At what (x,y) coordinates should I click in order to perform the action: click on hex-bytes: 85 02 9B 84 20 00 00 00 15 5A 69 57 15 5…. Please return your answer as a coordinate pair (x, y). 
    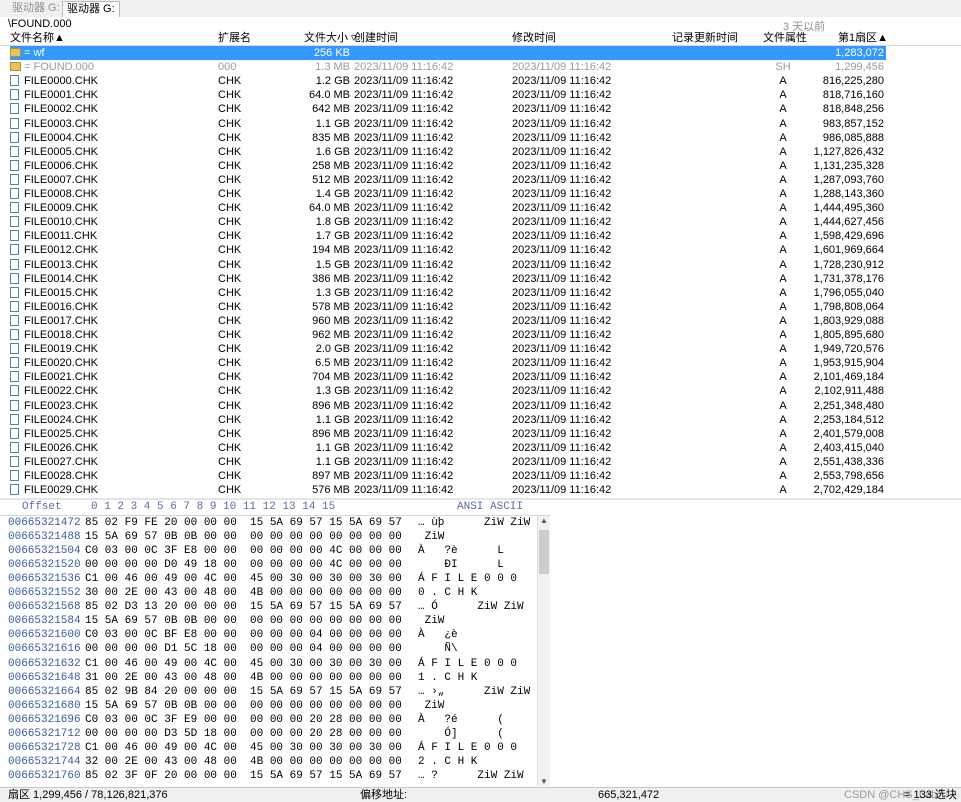
    Looking at the image, I should click on (243, 691).